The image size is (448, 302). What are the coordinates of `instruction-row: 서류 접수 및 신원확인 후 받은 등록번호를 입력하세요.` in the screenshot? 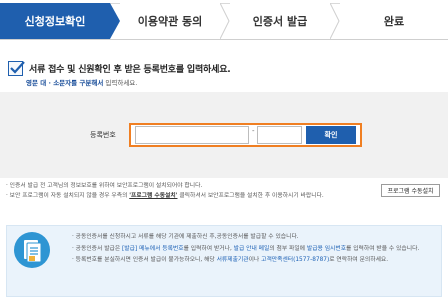 It's located at (119, 68).